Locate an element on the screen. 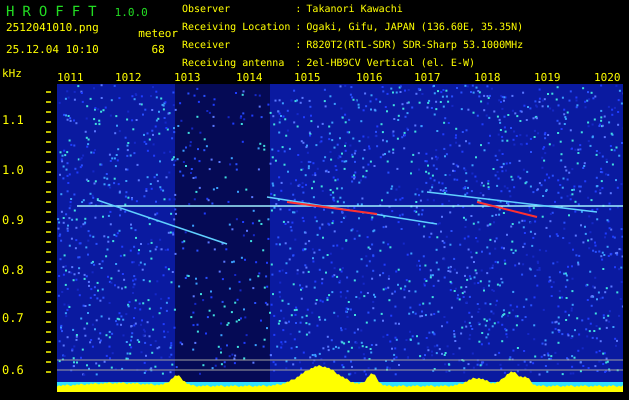 The height and width of the screenshot is (400, 629). axis-label: 1.1 is located at coordinates (13, 120).